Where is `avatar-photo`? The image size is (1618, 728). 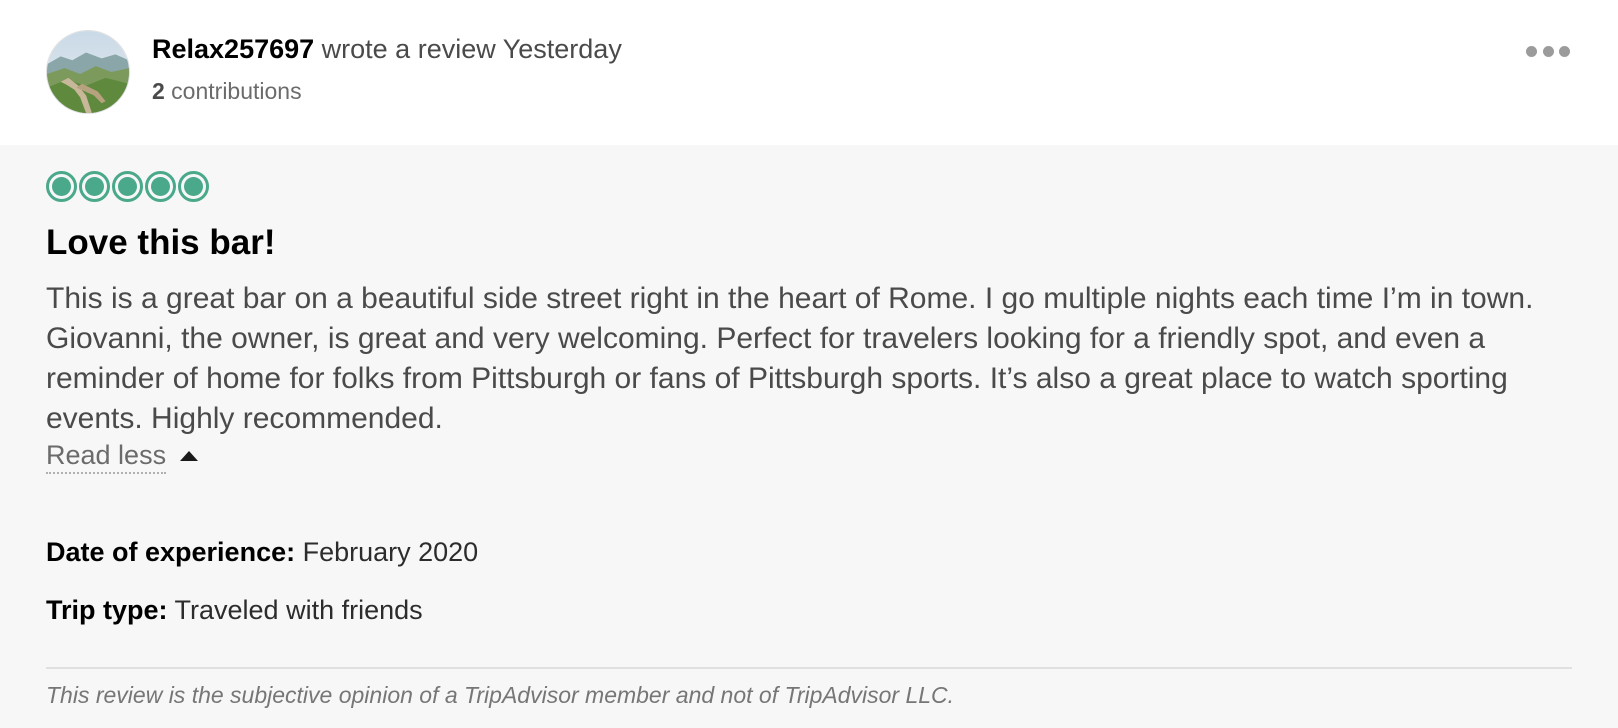
avatar-photo is located at coordinates (88, 72).